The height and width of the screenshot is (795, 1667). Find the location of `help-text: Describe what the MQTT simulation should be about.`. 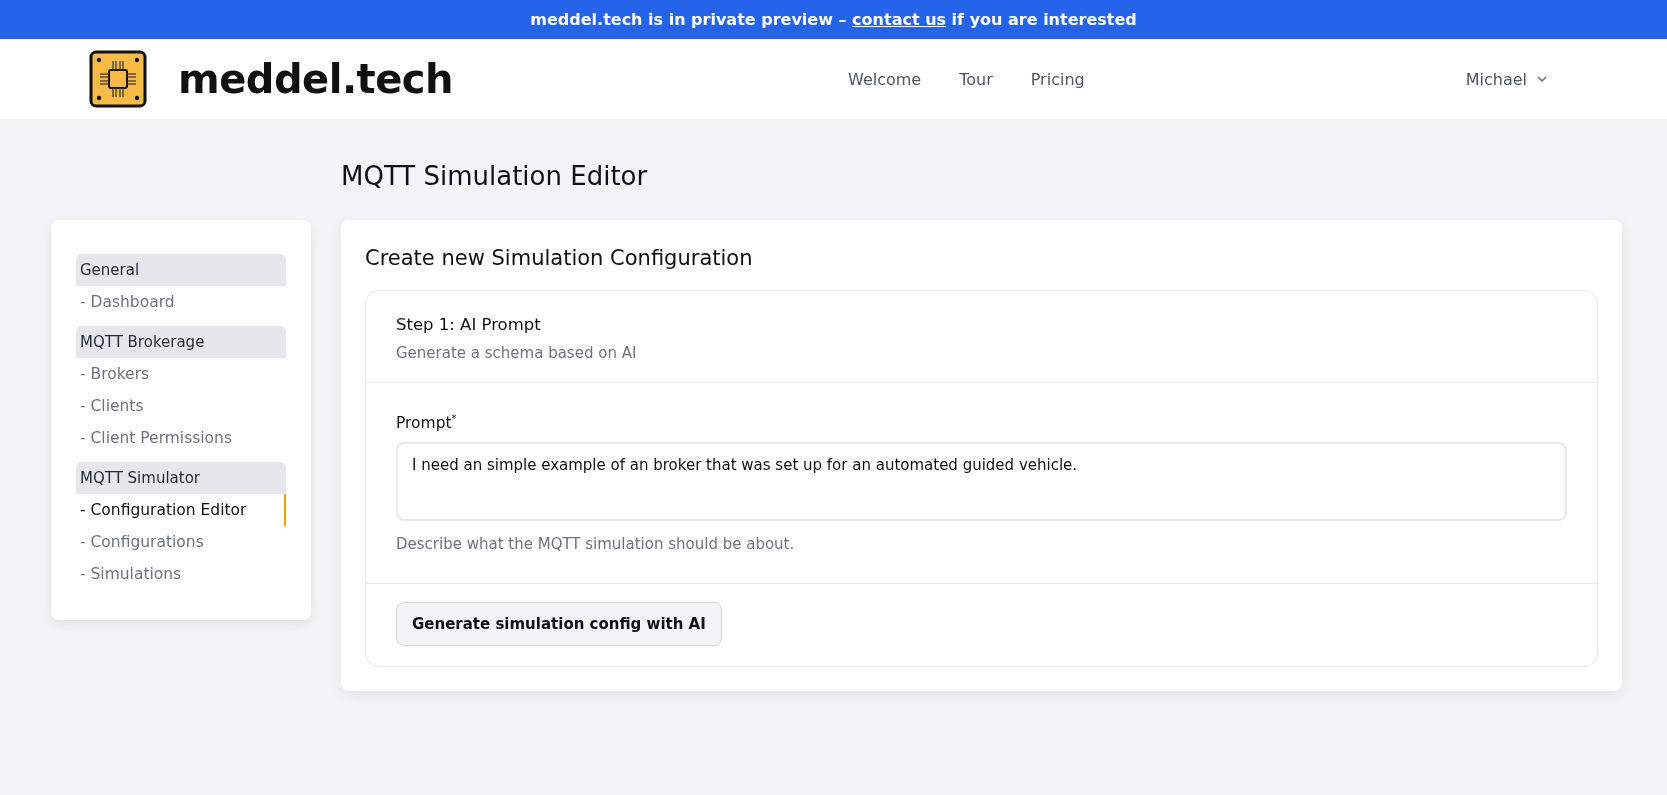

help-text: Describe what the MQTT simulation should be about. is located at coordinates (596, 544).